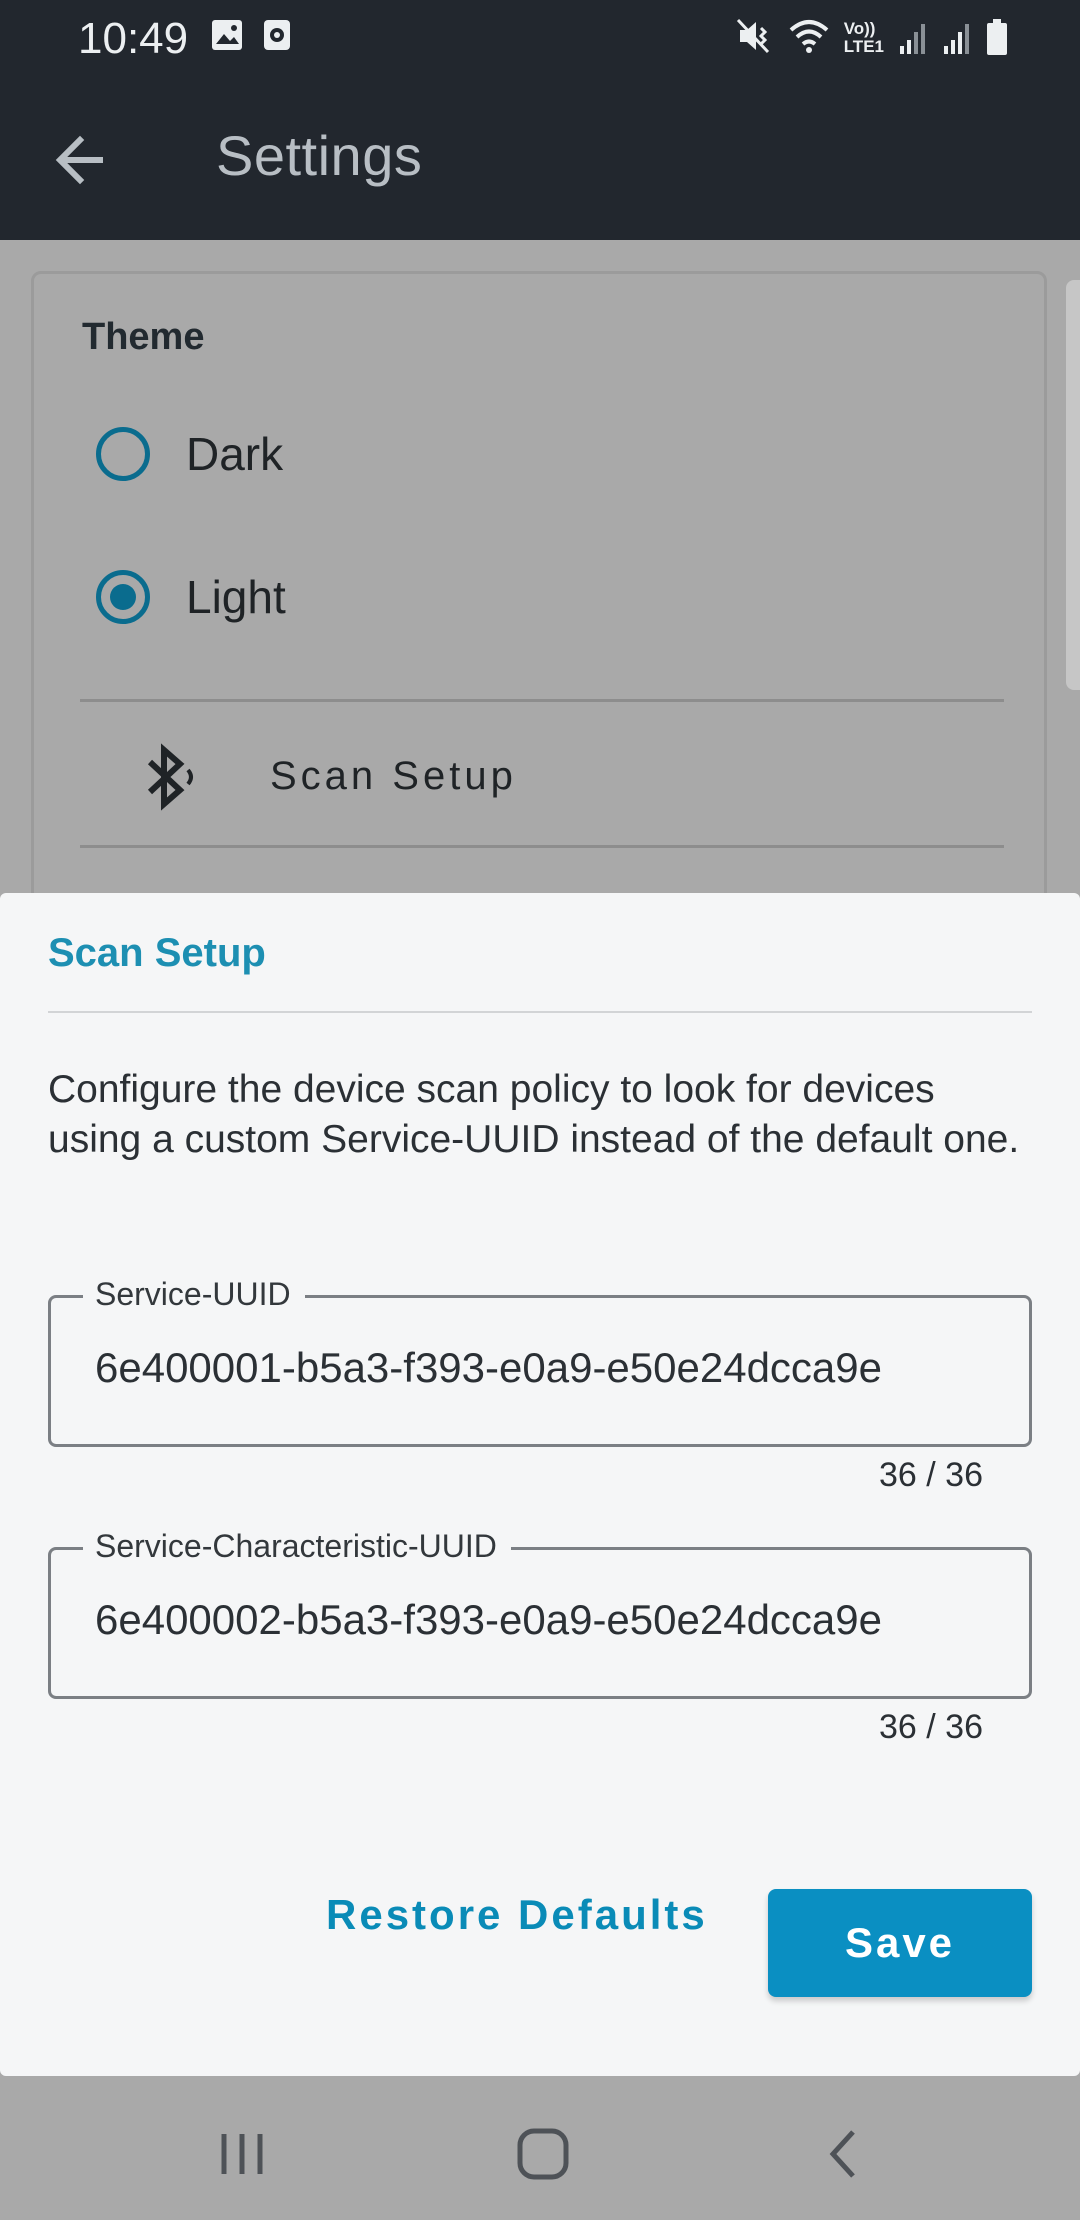  I want to click on recent-apps-icon, so click(242, 2154).